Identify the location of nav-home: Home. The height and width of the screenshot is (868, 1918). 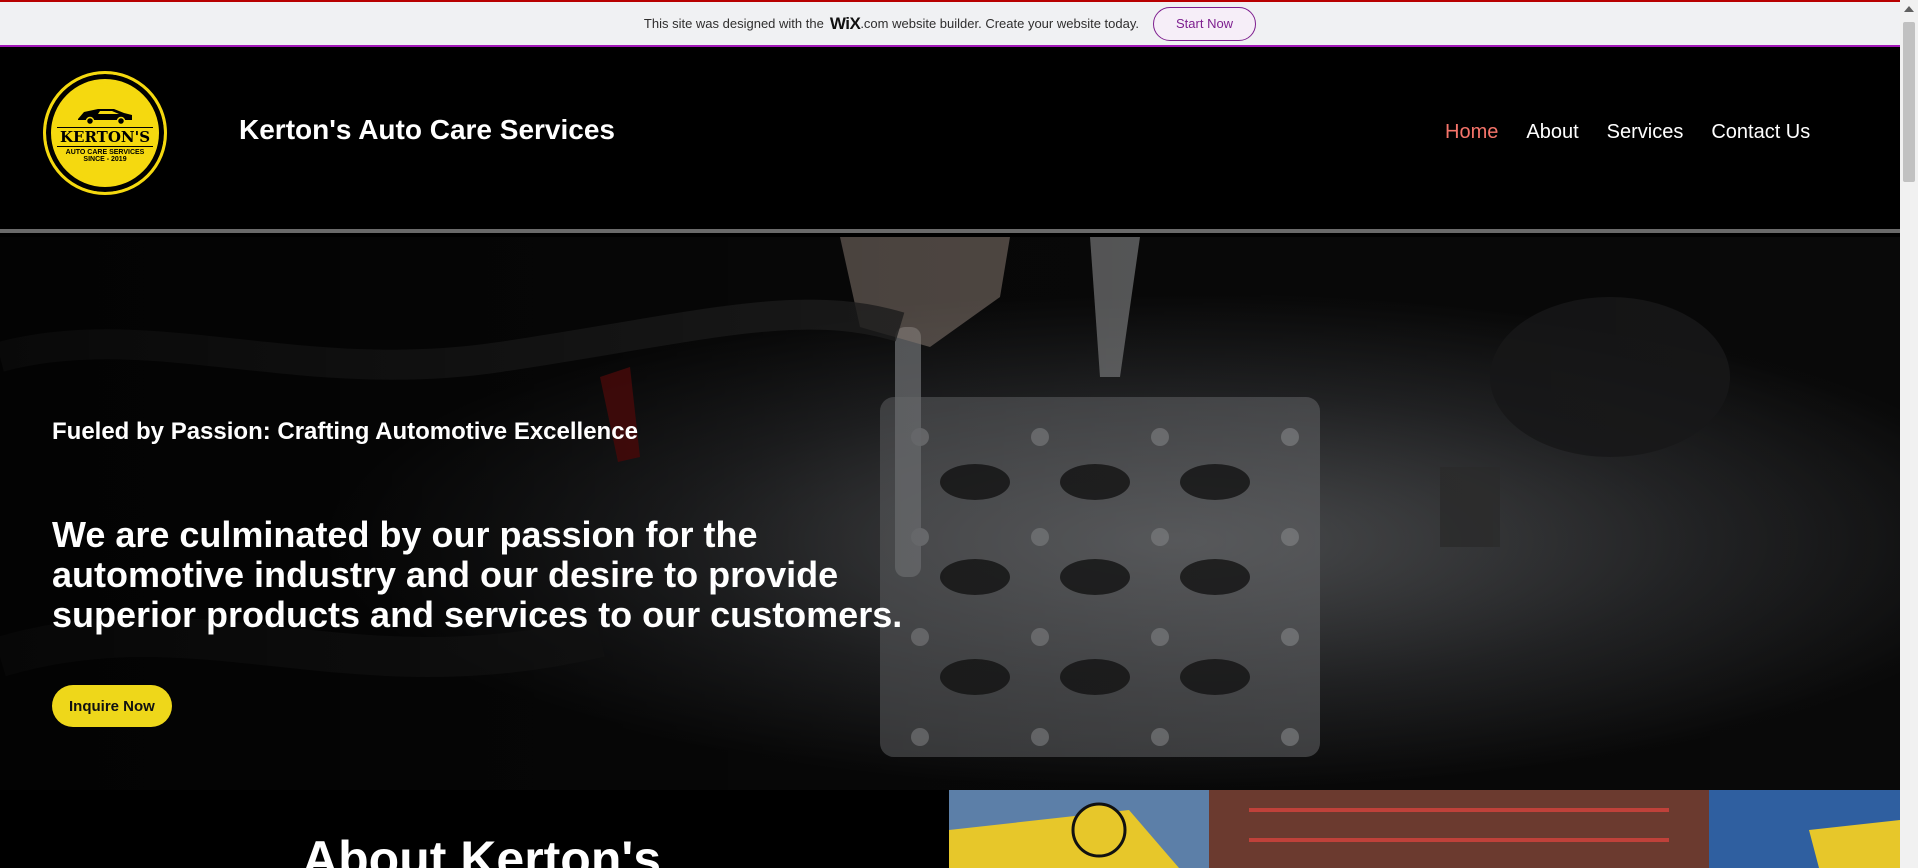
(1471, 132).